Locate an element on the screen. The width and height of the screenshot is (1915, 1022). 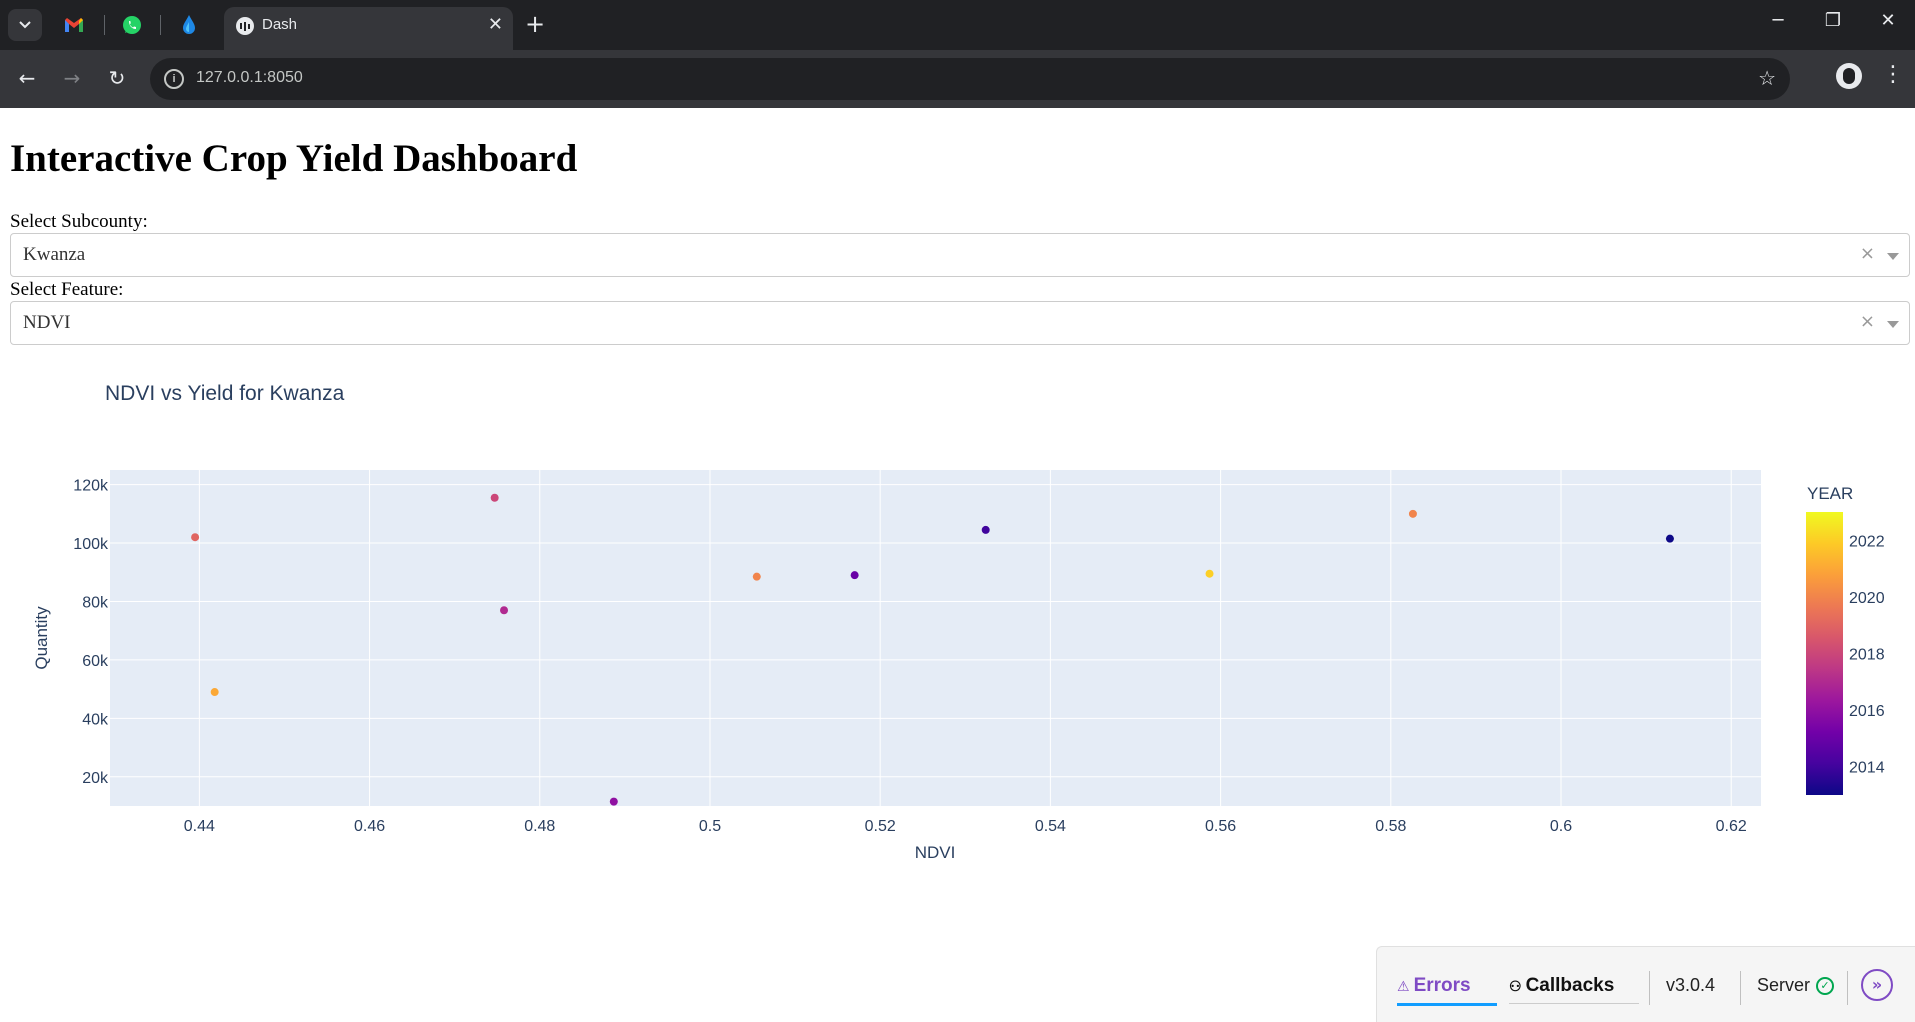
tab-close-icon: ✕ is located at coordinates (495, 24).